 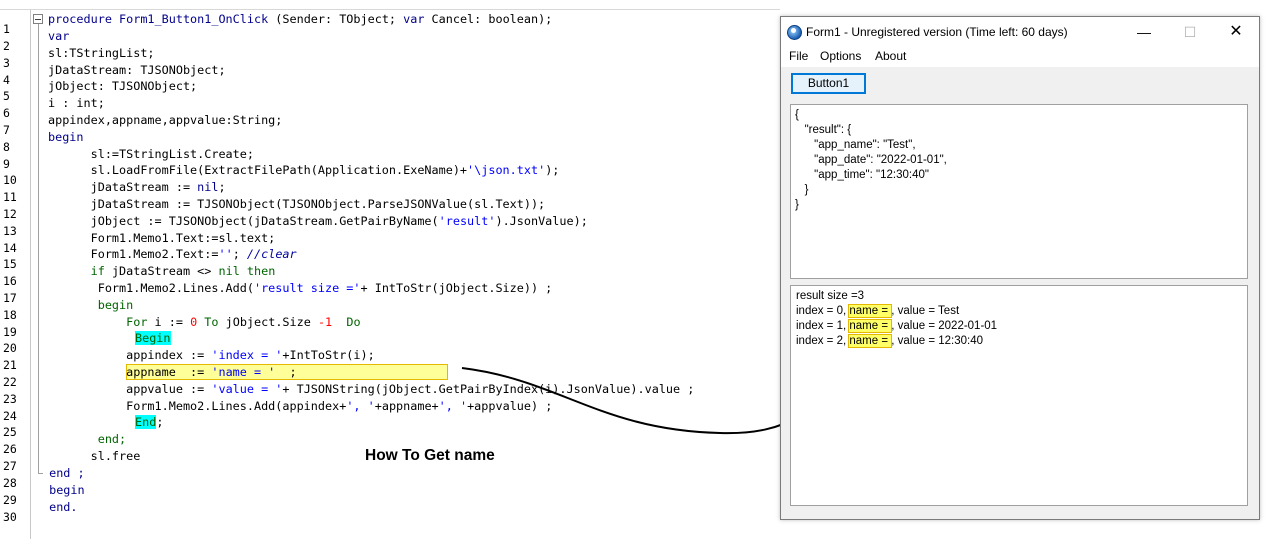 I want to click on line-number: 12, so click(x=10, y=214).